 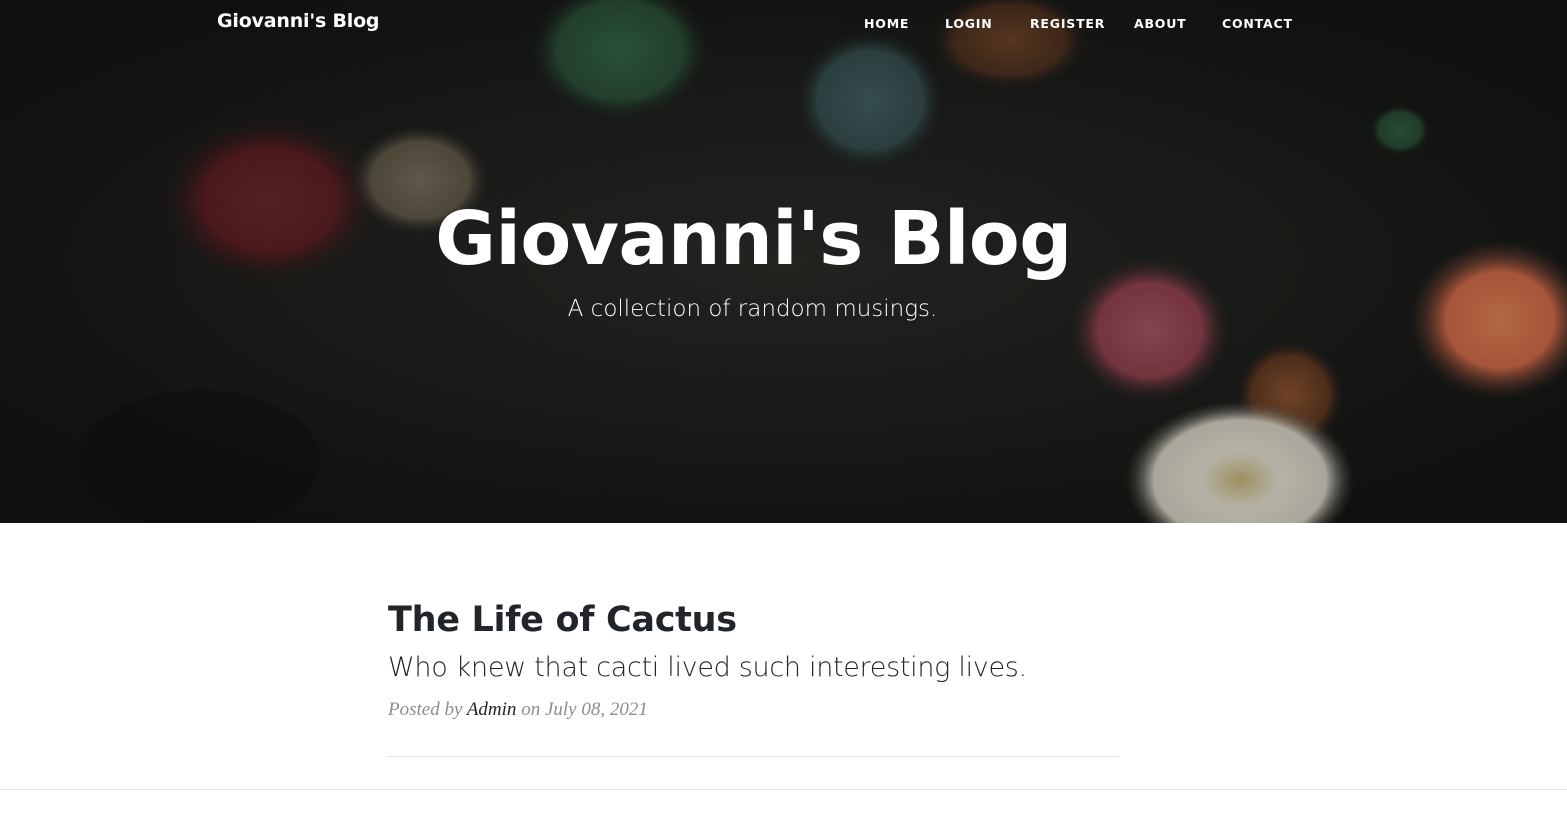 I want to click on post-author-link: Admin, so click(x=492, y=709).